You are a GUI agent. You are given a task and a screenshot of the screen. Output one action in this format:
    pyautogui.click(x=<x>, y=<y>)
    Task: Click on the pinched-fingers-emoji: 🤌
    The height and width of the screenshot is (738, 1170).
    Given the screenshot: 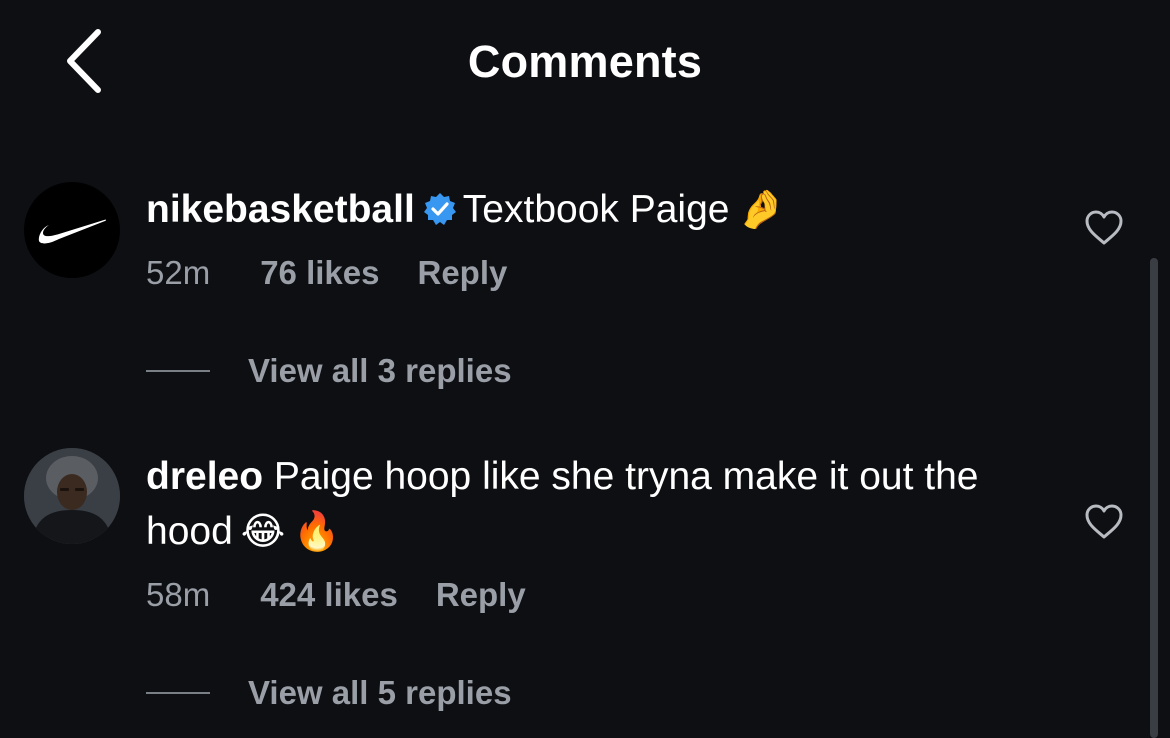 What is the action you would take?
    pyautogui.click(x=761, y=209)
    